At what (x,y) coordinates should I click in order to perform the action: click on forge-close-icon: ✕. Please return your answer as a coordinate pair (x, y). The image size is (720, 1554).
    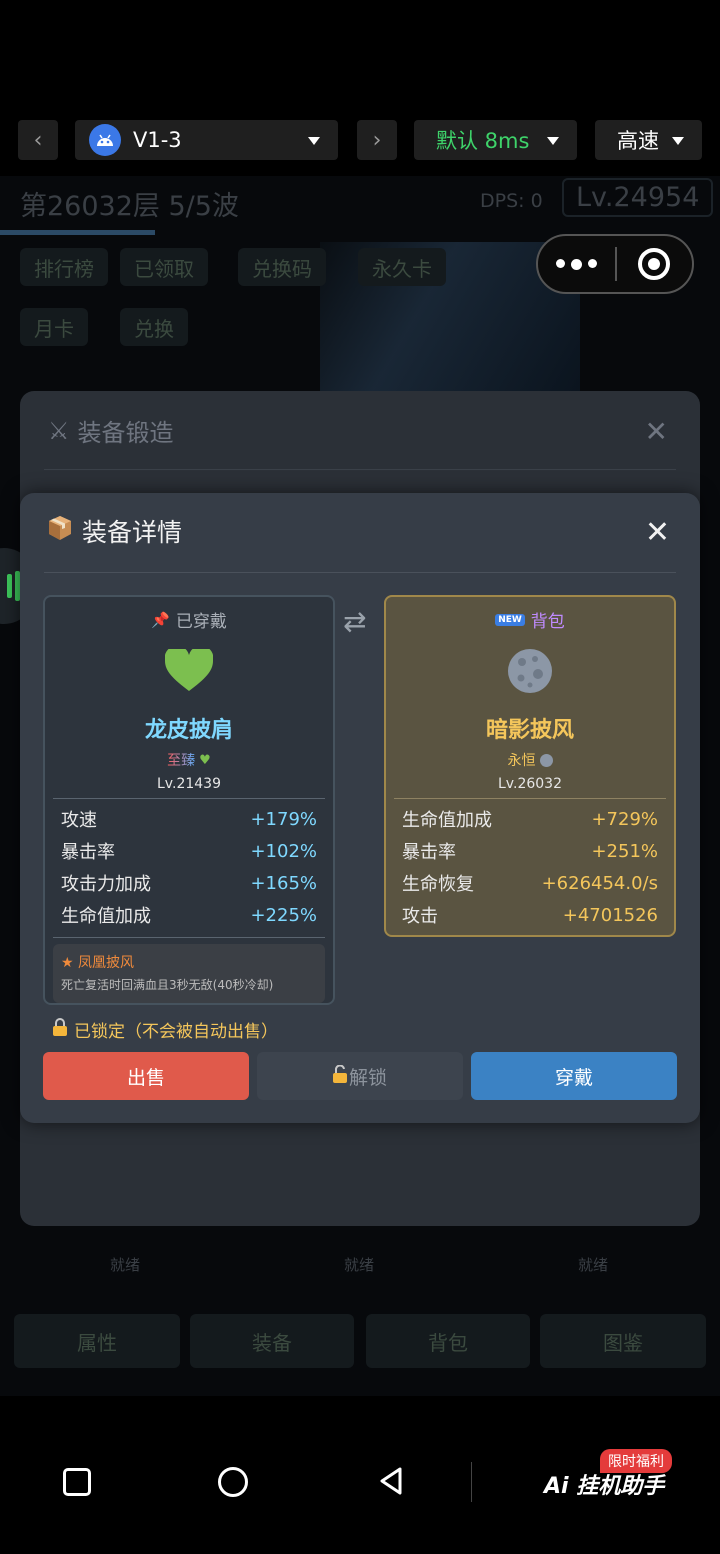
    Looking at the image, I should click on (656, 431).